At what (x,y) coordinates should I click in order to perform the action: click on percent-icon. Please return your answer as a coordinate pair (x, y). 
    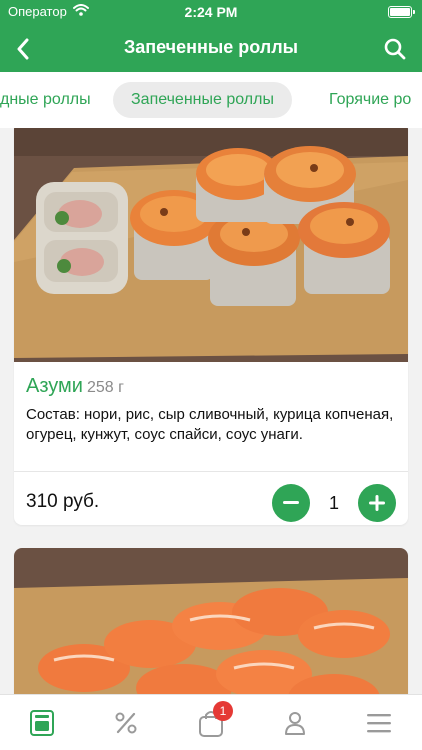
    Looking at the image, I should click on (126, 723).